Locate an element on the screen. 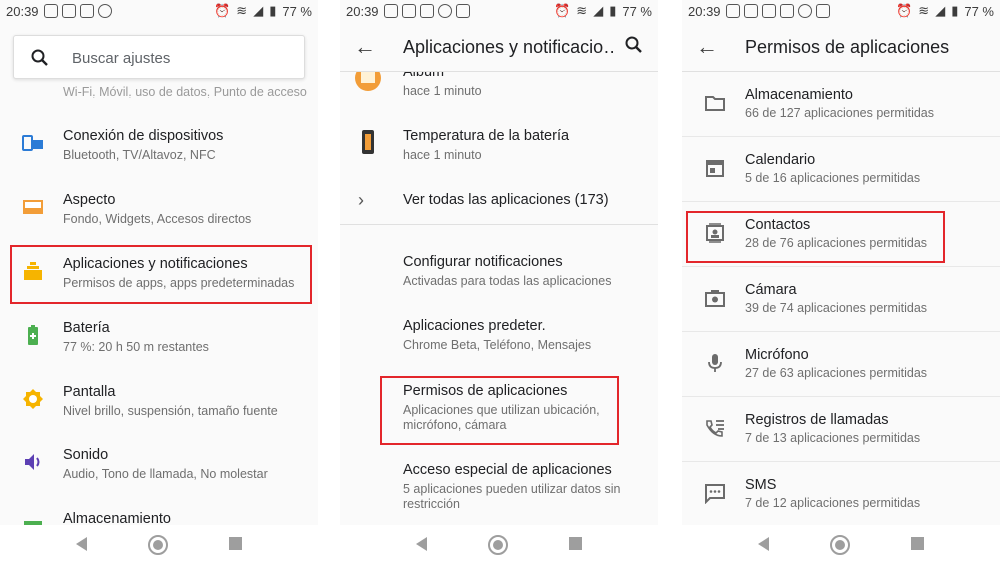 The width and height of the screenshot is (1000, 567). permission-camera: Cámara 39 de 74 aplicaciones permitidas is located at coordinates (841, 299).